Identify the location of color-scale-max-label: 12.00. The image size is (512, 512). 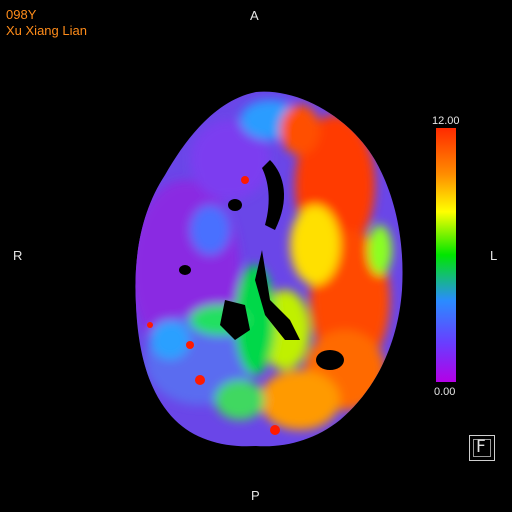
(446, 121).